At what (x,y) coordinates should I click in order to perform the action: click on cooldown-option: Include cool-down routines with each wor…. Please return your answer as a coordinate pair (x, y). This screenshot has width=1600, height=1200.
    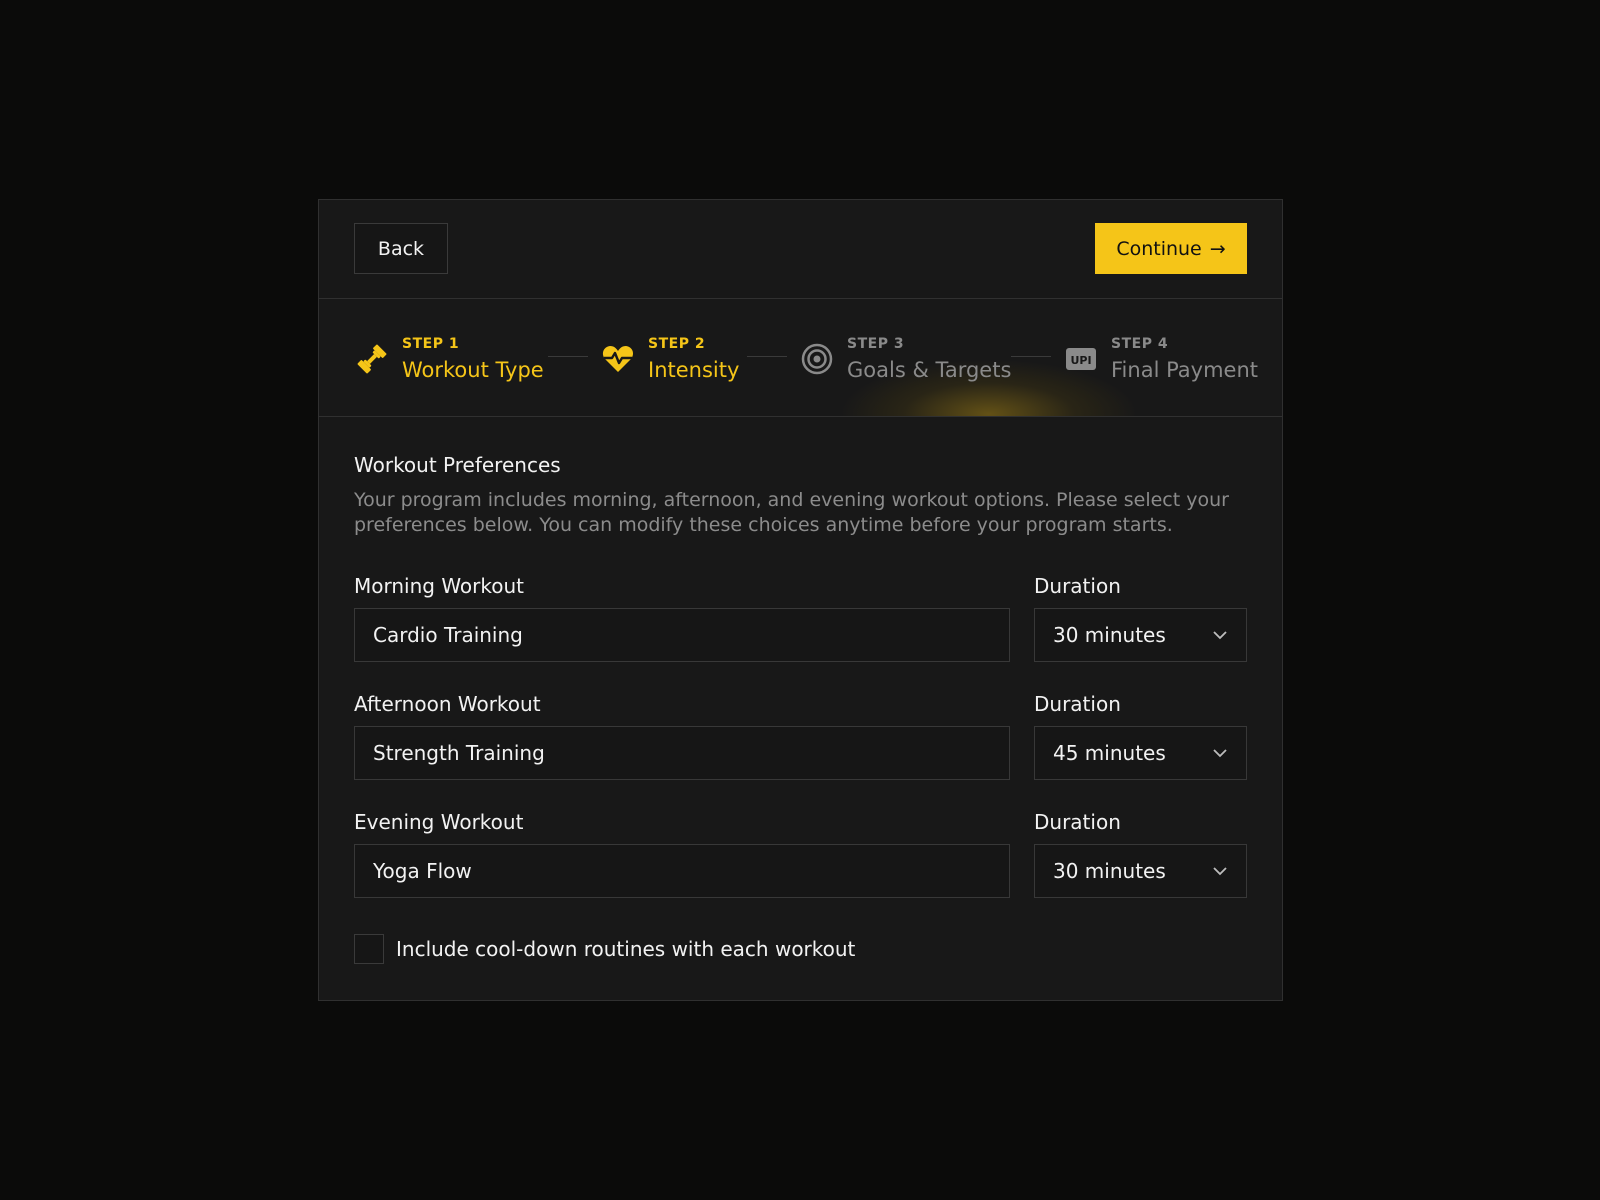
    Looking at the image, I should click on (800, 949).